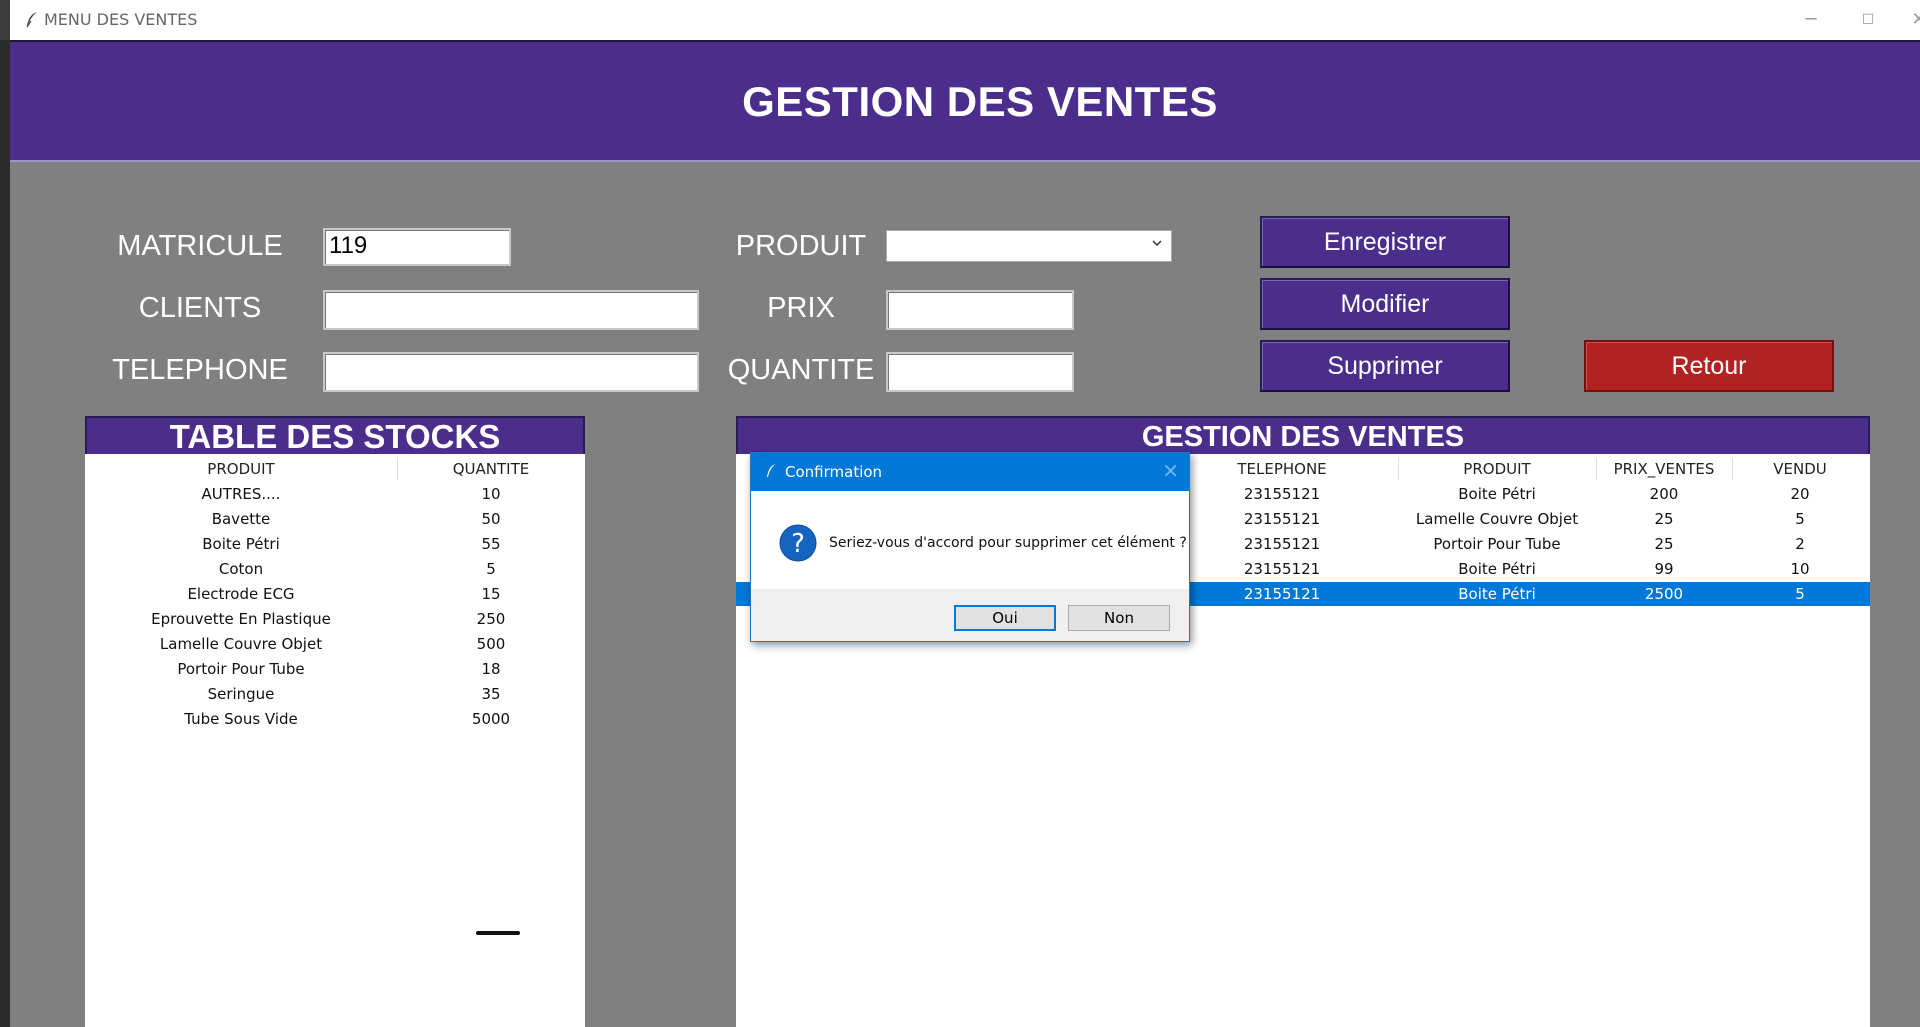 This screenshot has height=1027, width=1920. Describe the element at coordinates (241, 719) in the screenshot. I see `stock-cell-produit: Tube Sous Vide` at that location.